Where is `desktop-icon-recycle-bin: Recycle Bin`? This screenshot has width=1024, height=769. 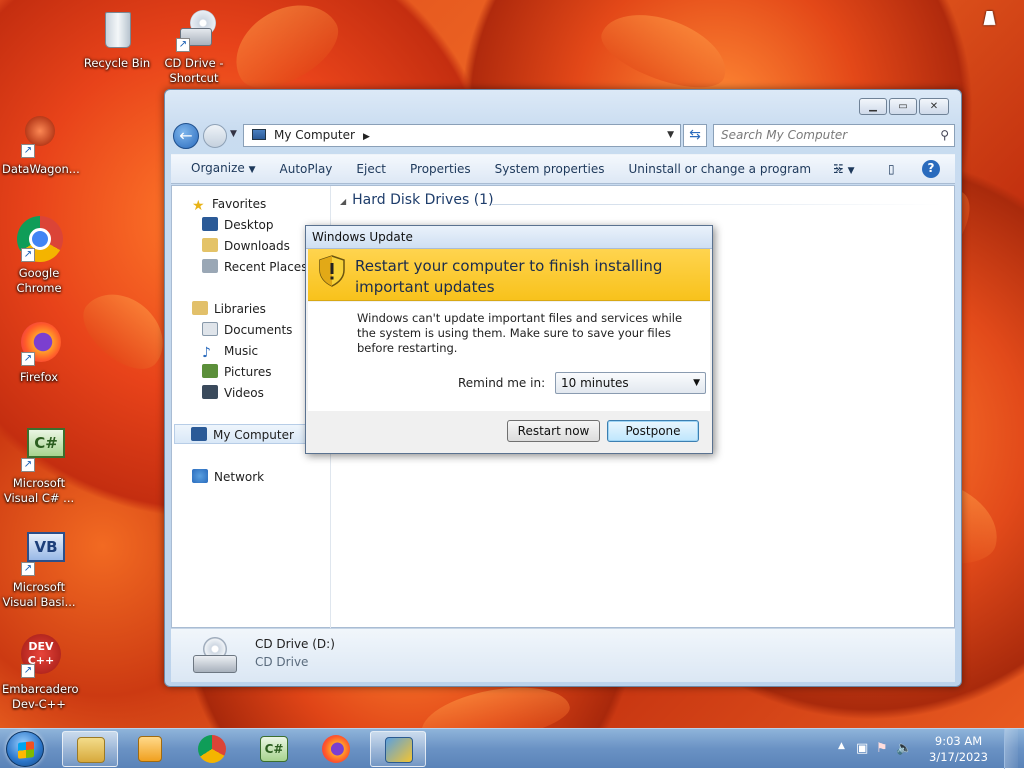 desktop-icon-recycle-bin: Recycle Bin is located at coordinates (117, 38).